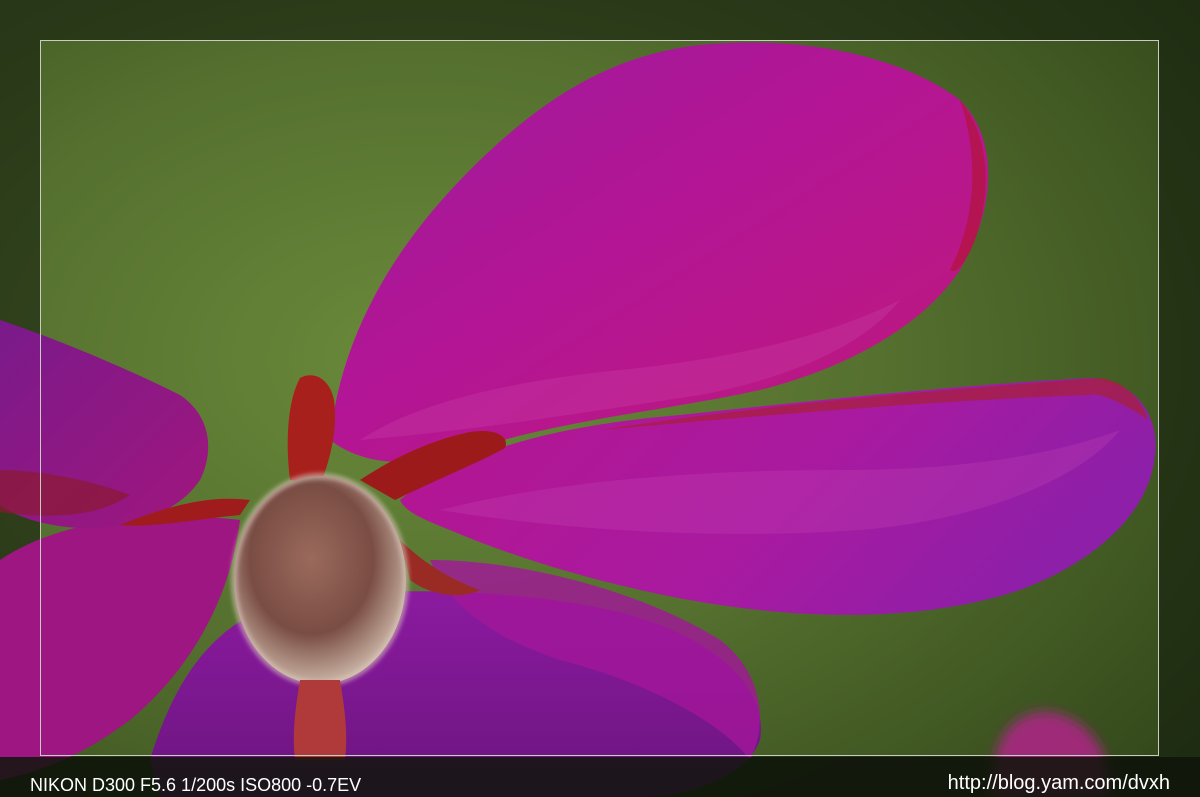 Image resolution: width=1200 pixels, height=797 pixels. I want to click on camera-info-caption: NIKON D300 F5.6 1/200s ISO800 -0.7EV, so click(196, 785).